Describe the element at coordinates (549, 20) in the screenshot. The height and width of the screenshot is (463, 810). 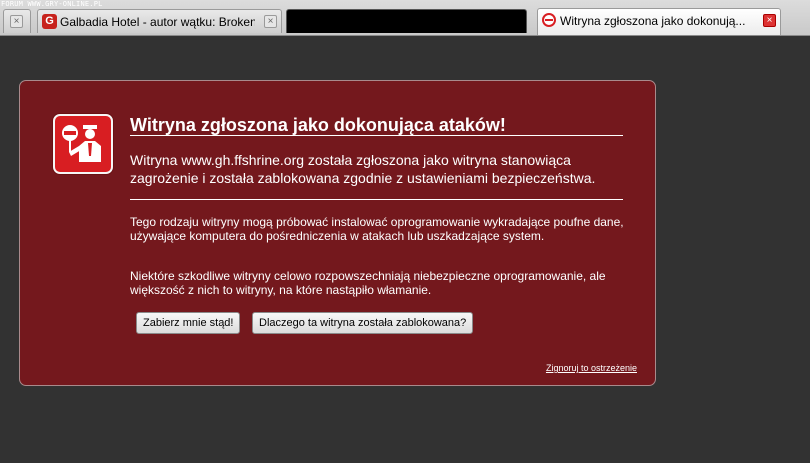
I see `blocked-icon` at that location.